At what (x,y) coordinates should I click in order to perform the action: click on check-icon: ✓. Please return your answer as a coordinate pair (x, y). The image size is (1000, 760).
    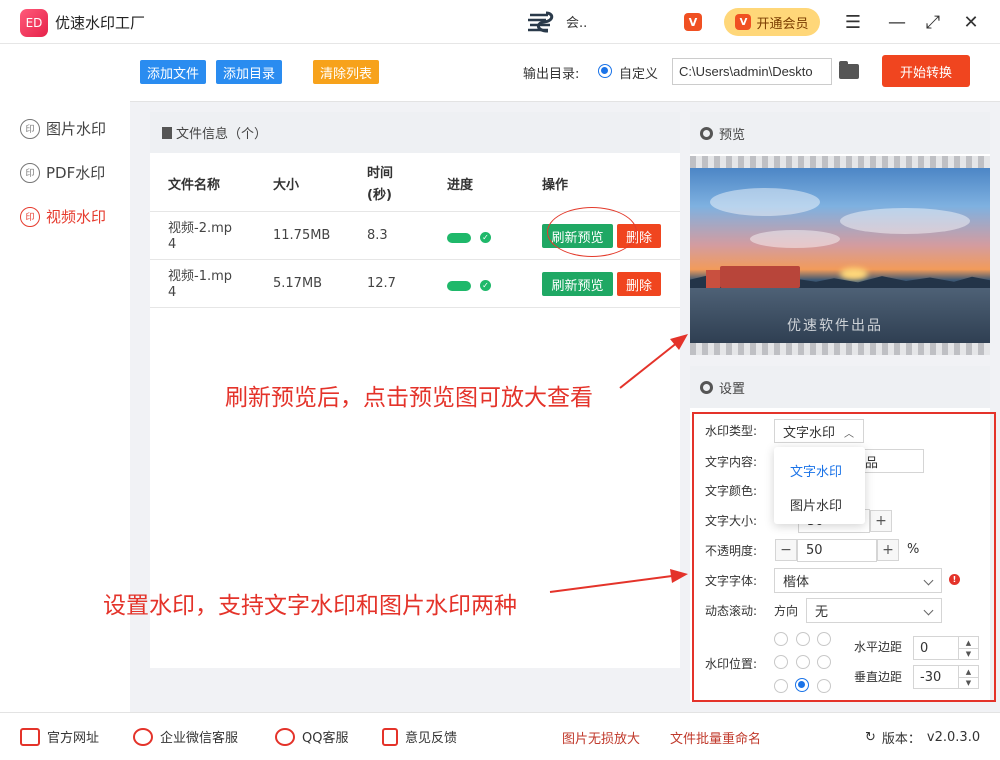
    Looking at the image, I should click on (485, 237).